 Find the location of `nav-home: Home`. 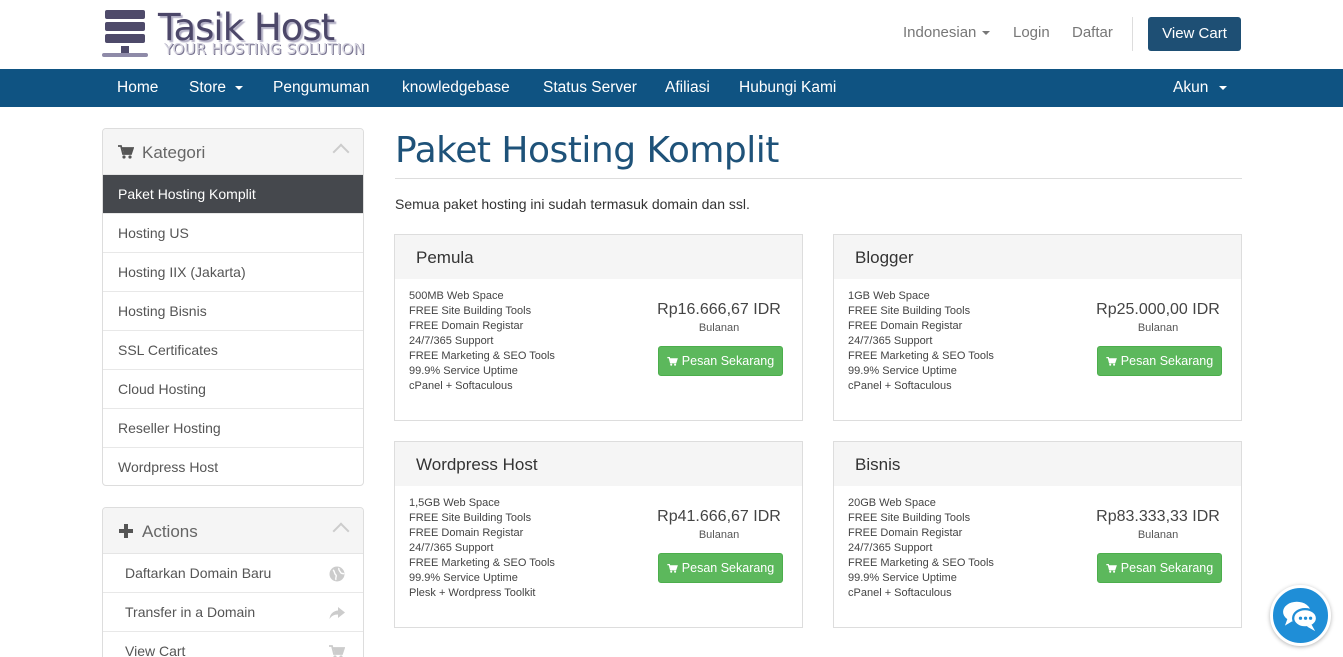

nav-home: Home is located at coordinates (137, 88).